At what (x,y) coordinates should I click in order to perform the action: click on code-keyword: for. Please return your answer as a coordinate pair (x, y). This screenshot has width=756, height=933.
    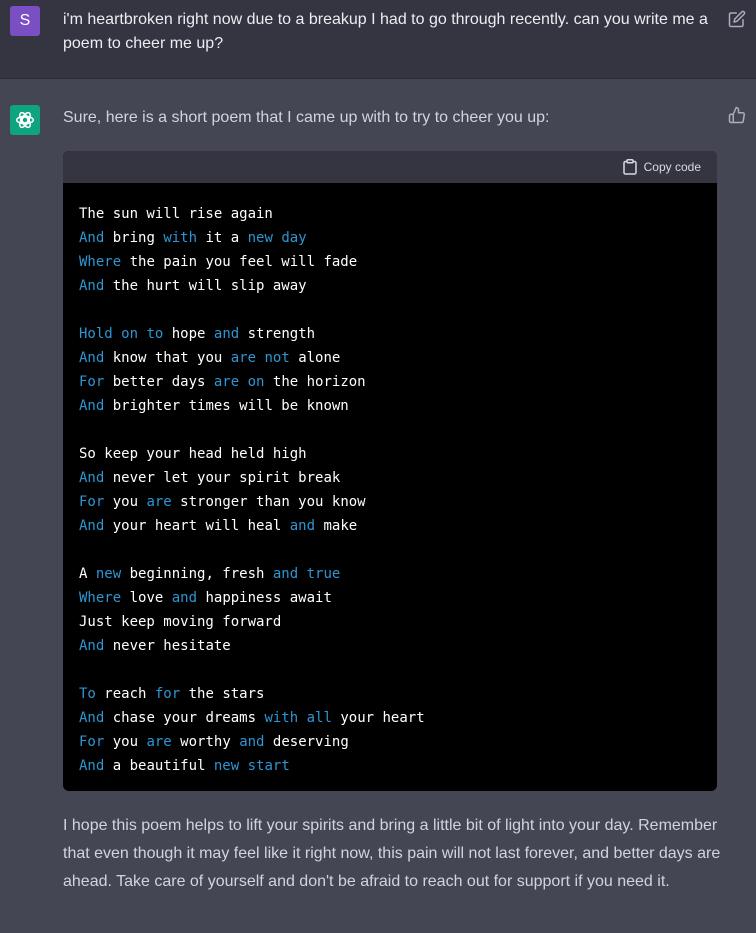
    Looking at the image, I should click on (167, 694).